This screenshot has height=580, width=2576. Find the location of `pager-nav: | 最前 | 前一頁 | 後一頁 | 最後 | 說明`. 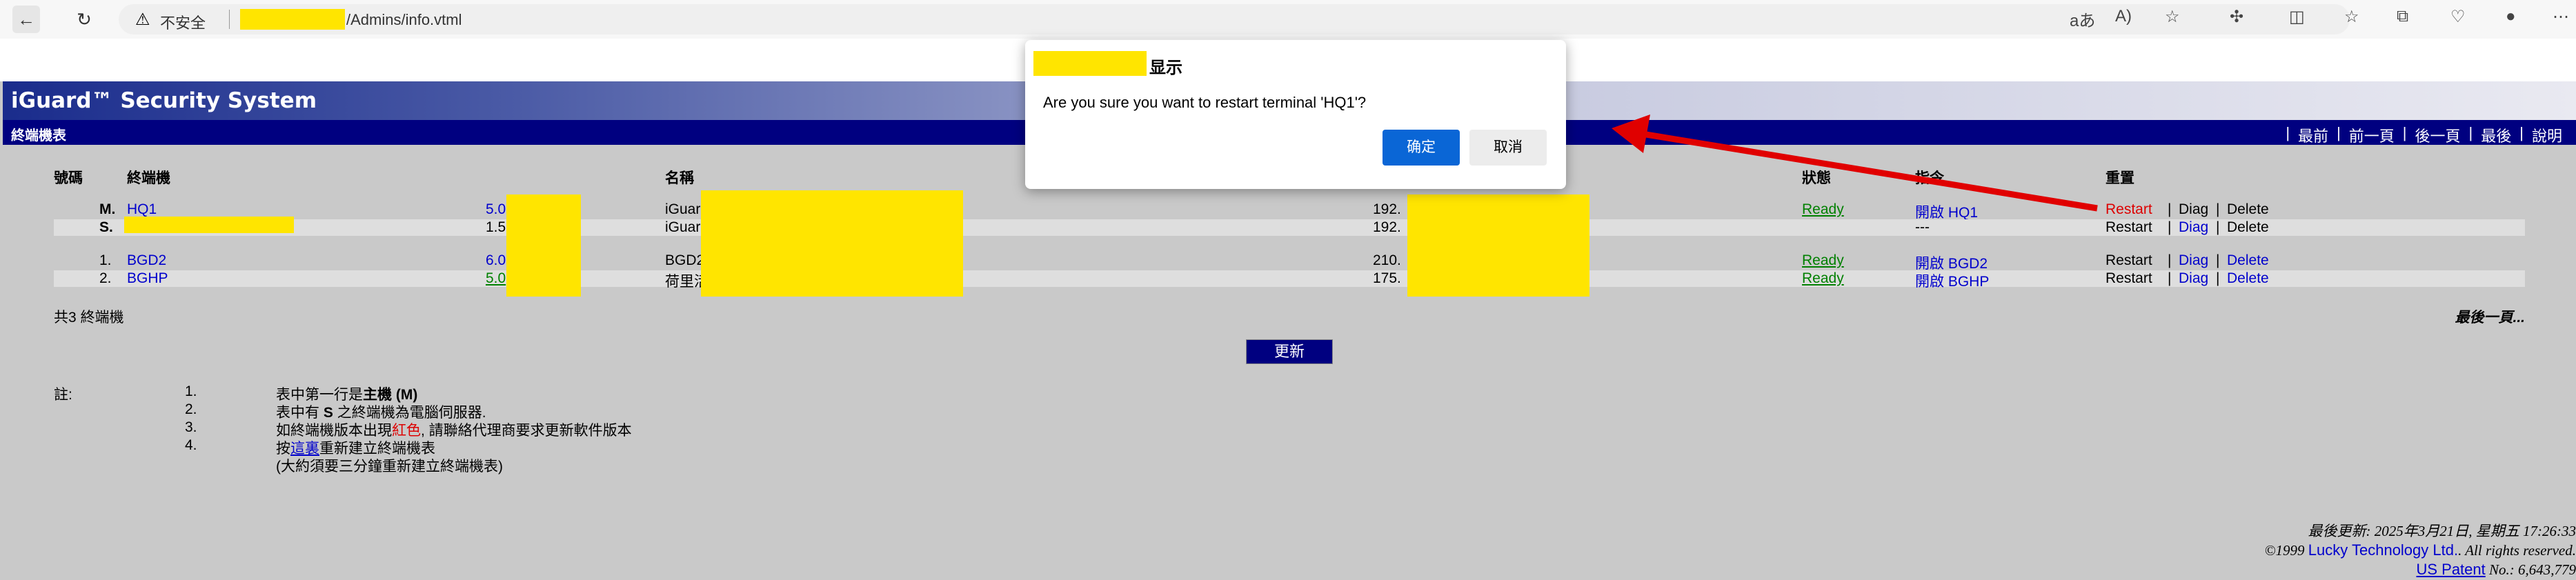

pager-nav: | 最前 | 前一頁 | 後一頁 | 最後 | 說明 is located at coordinates (2419, 135).